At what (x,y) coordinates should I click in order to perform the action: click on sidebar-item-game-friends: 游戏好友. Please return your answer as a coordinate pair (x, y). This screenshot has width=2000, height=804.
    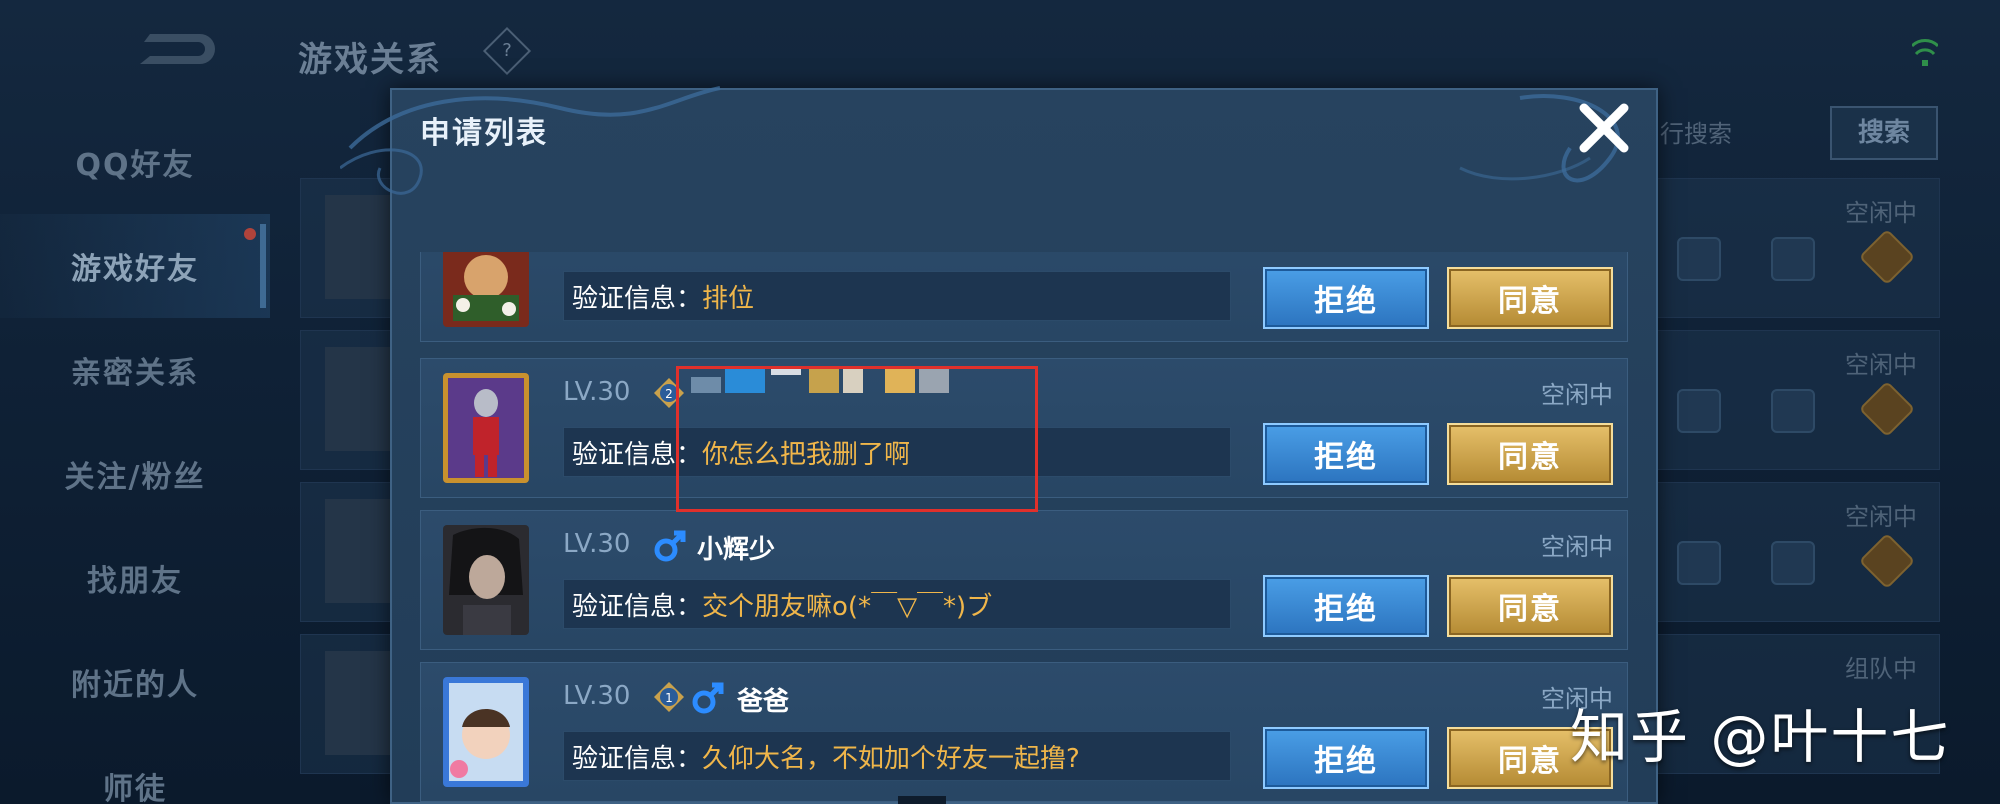
    Looking at the image, I should click on (135, 266).